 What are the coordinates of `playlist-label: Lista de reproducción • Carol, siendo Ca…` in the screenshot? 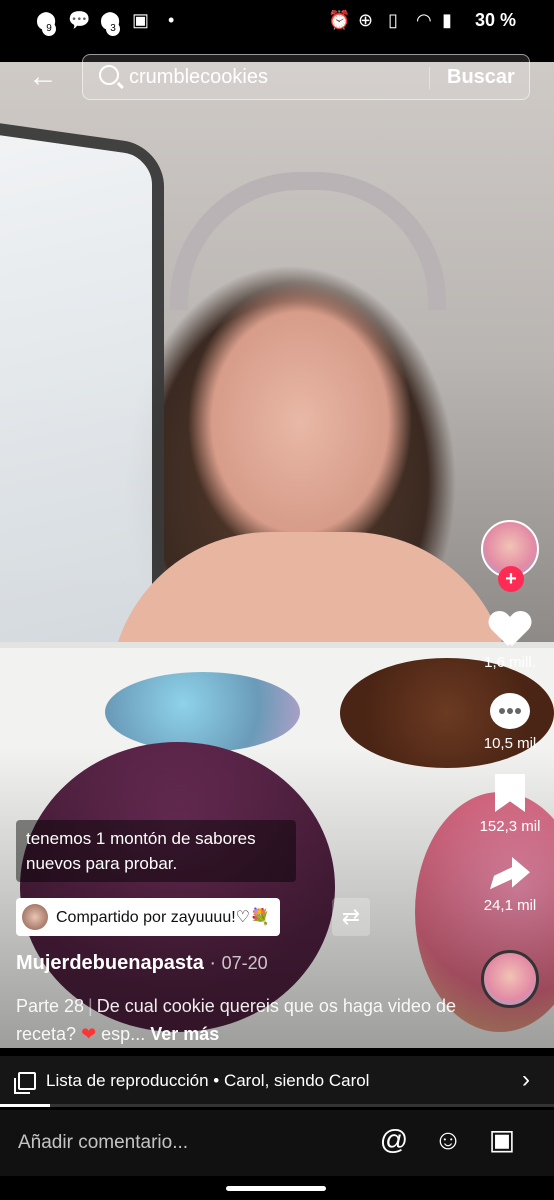 It's located at (208, 1080).